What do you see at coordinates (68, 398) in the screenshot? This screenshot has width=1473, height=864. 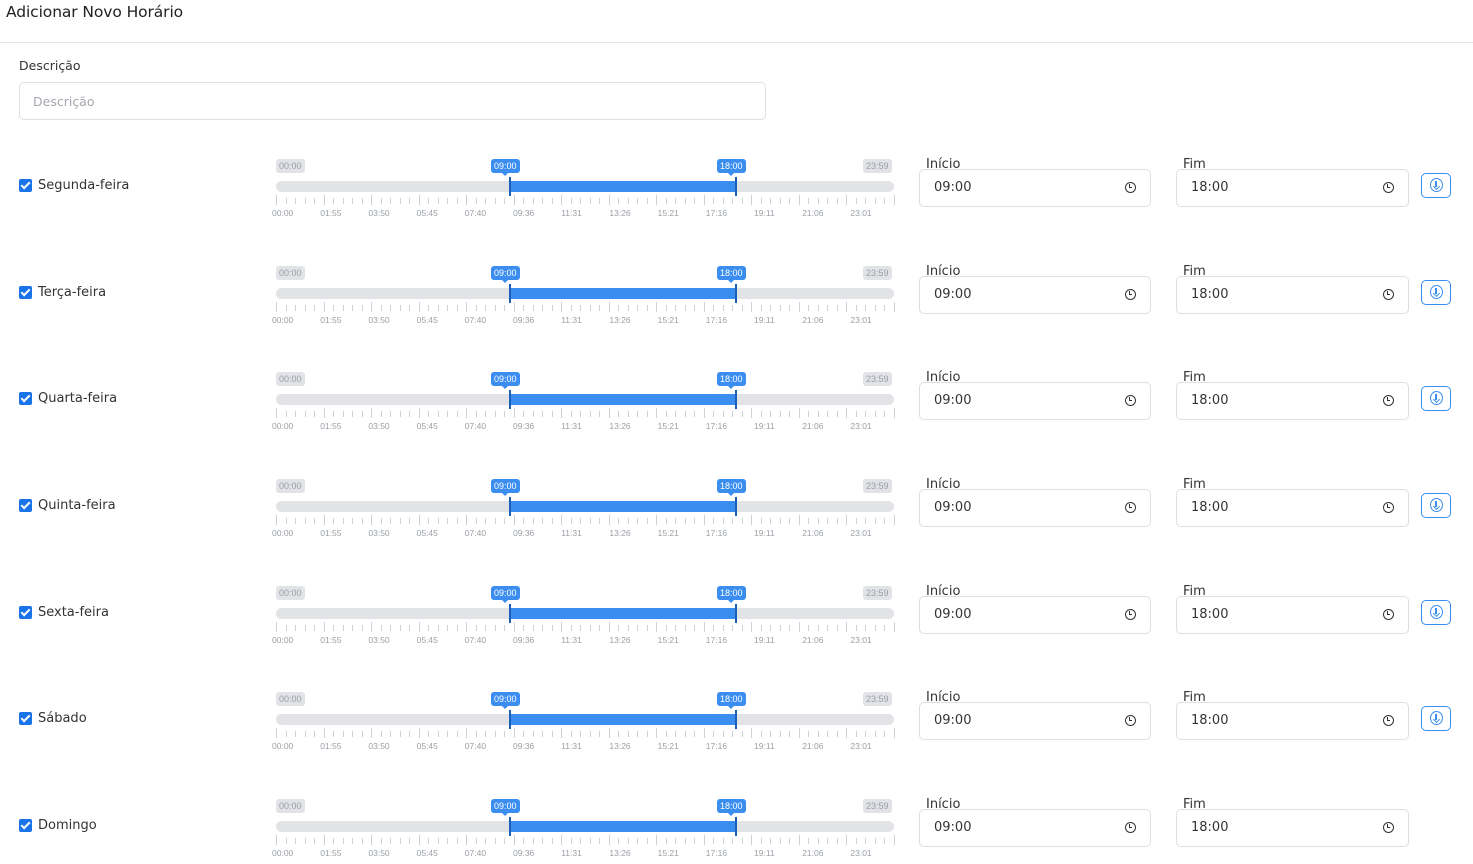 I see `day-toggle: Quarta-feira` at bounding box center [68, 398].